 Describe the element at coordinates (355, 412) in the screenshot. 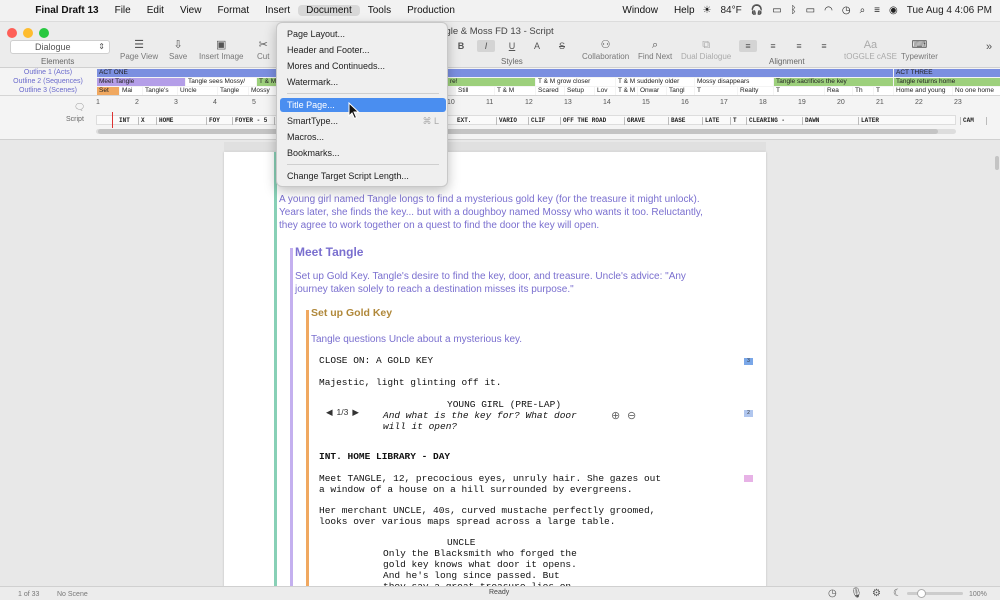

I see `next-alternate-icon: ▶` at that location.